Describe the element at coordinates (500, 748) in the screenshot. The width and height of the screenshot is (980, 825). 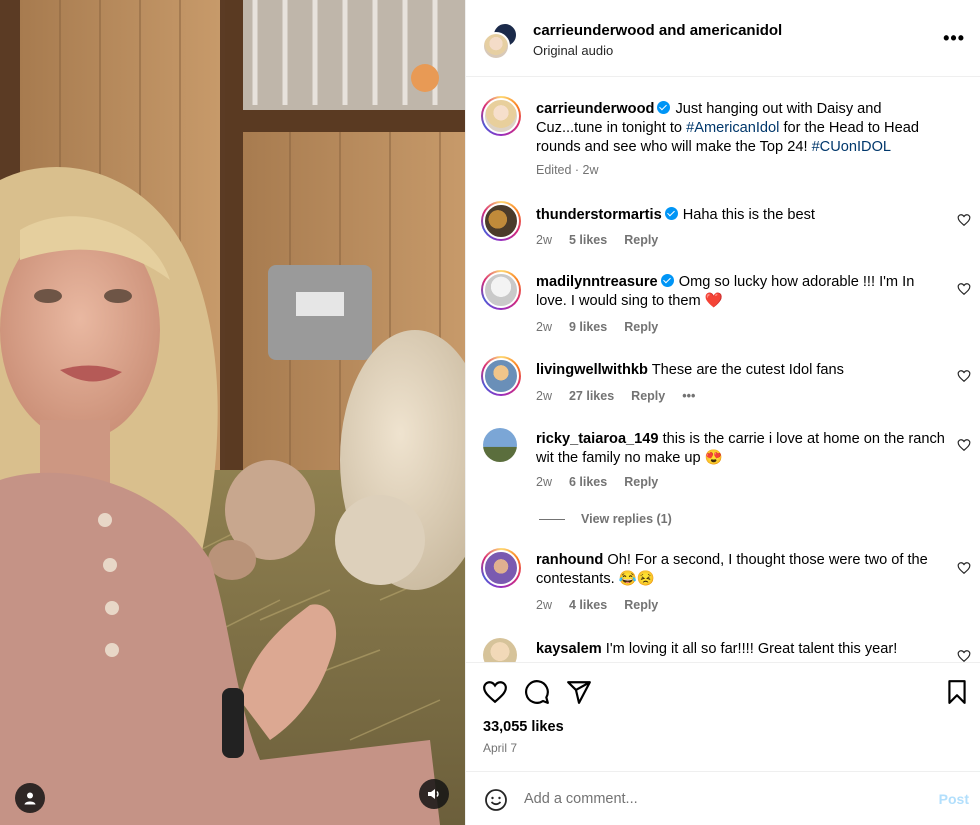
I see `post-date: April 7` at that location.